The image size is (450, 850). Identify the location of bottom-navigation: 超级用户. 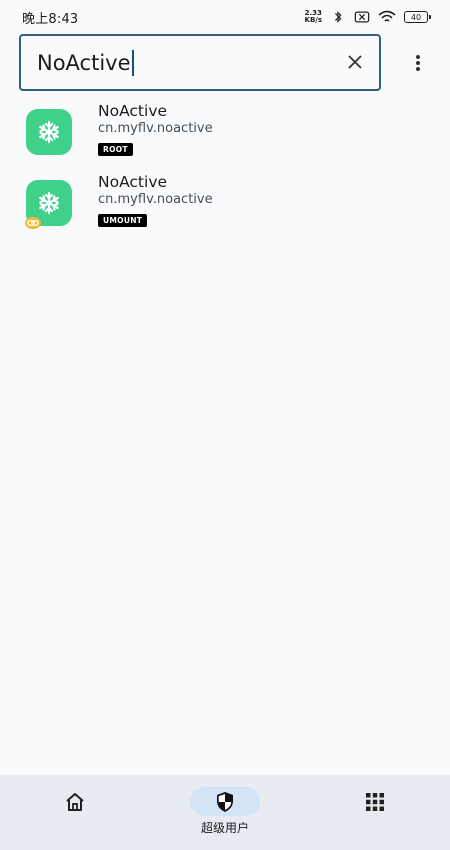
(225, 812).